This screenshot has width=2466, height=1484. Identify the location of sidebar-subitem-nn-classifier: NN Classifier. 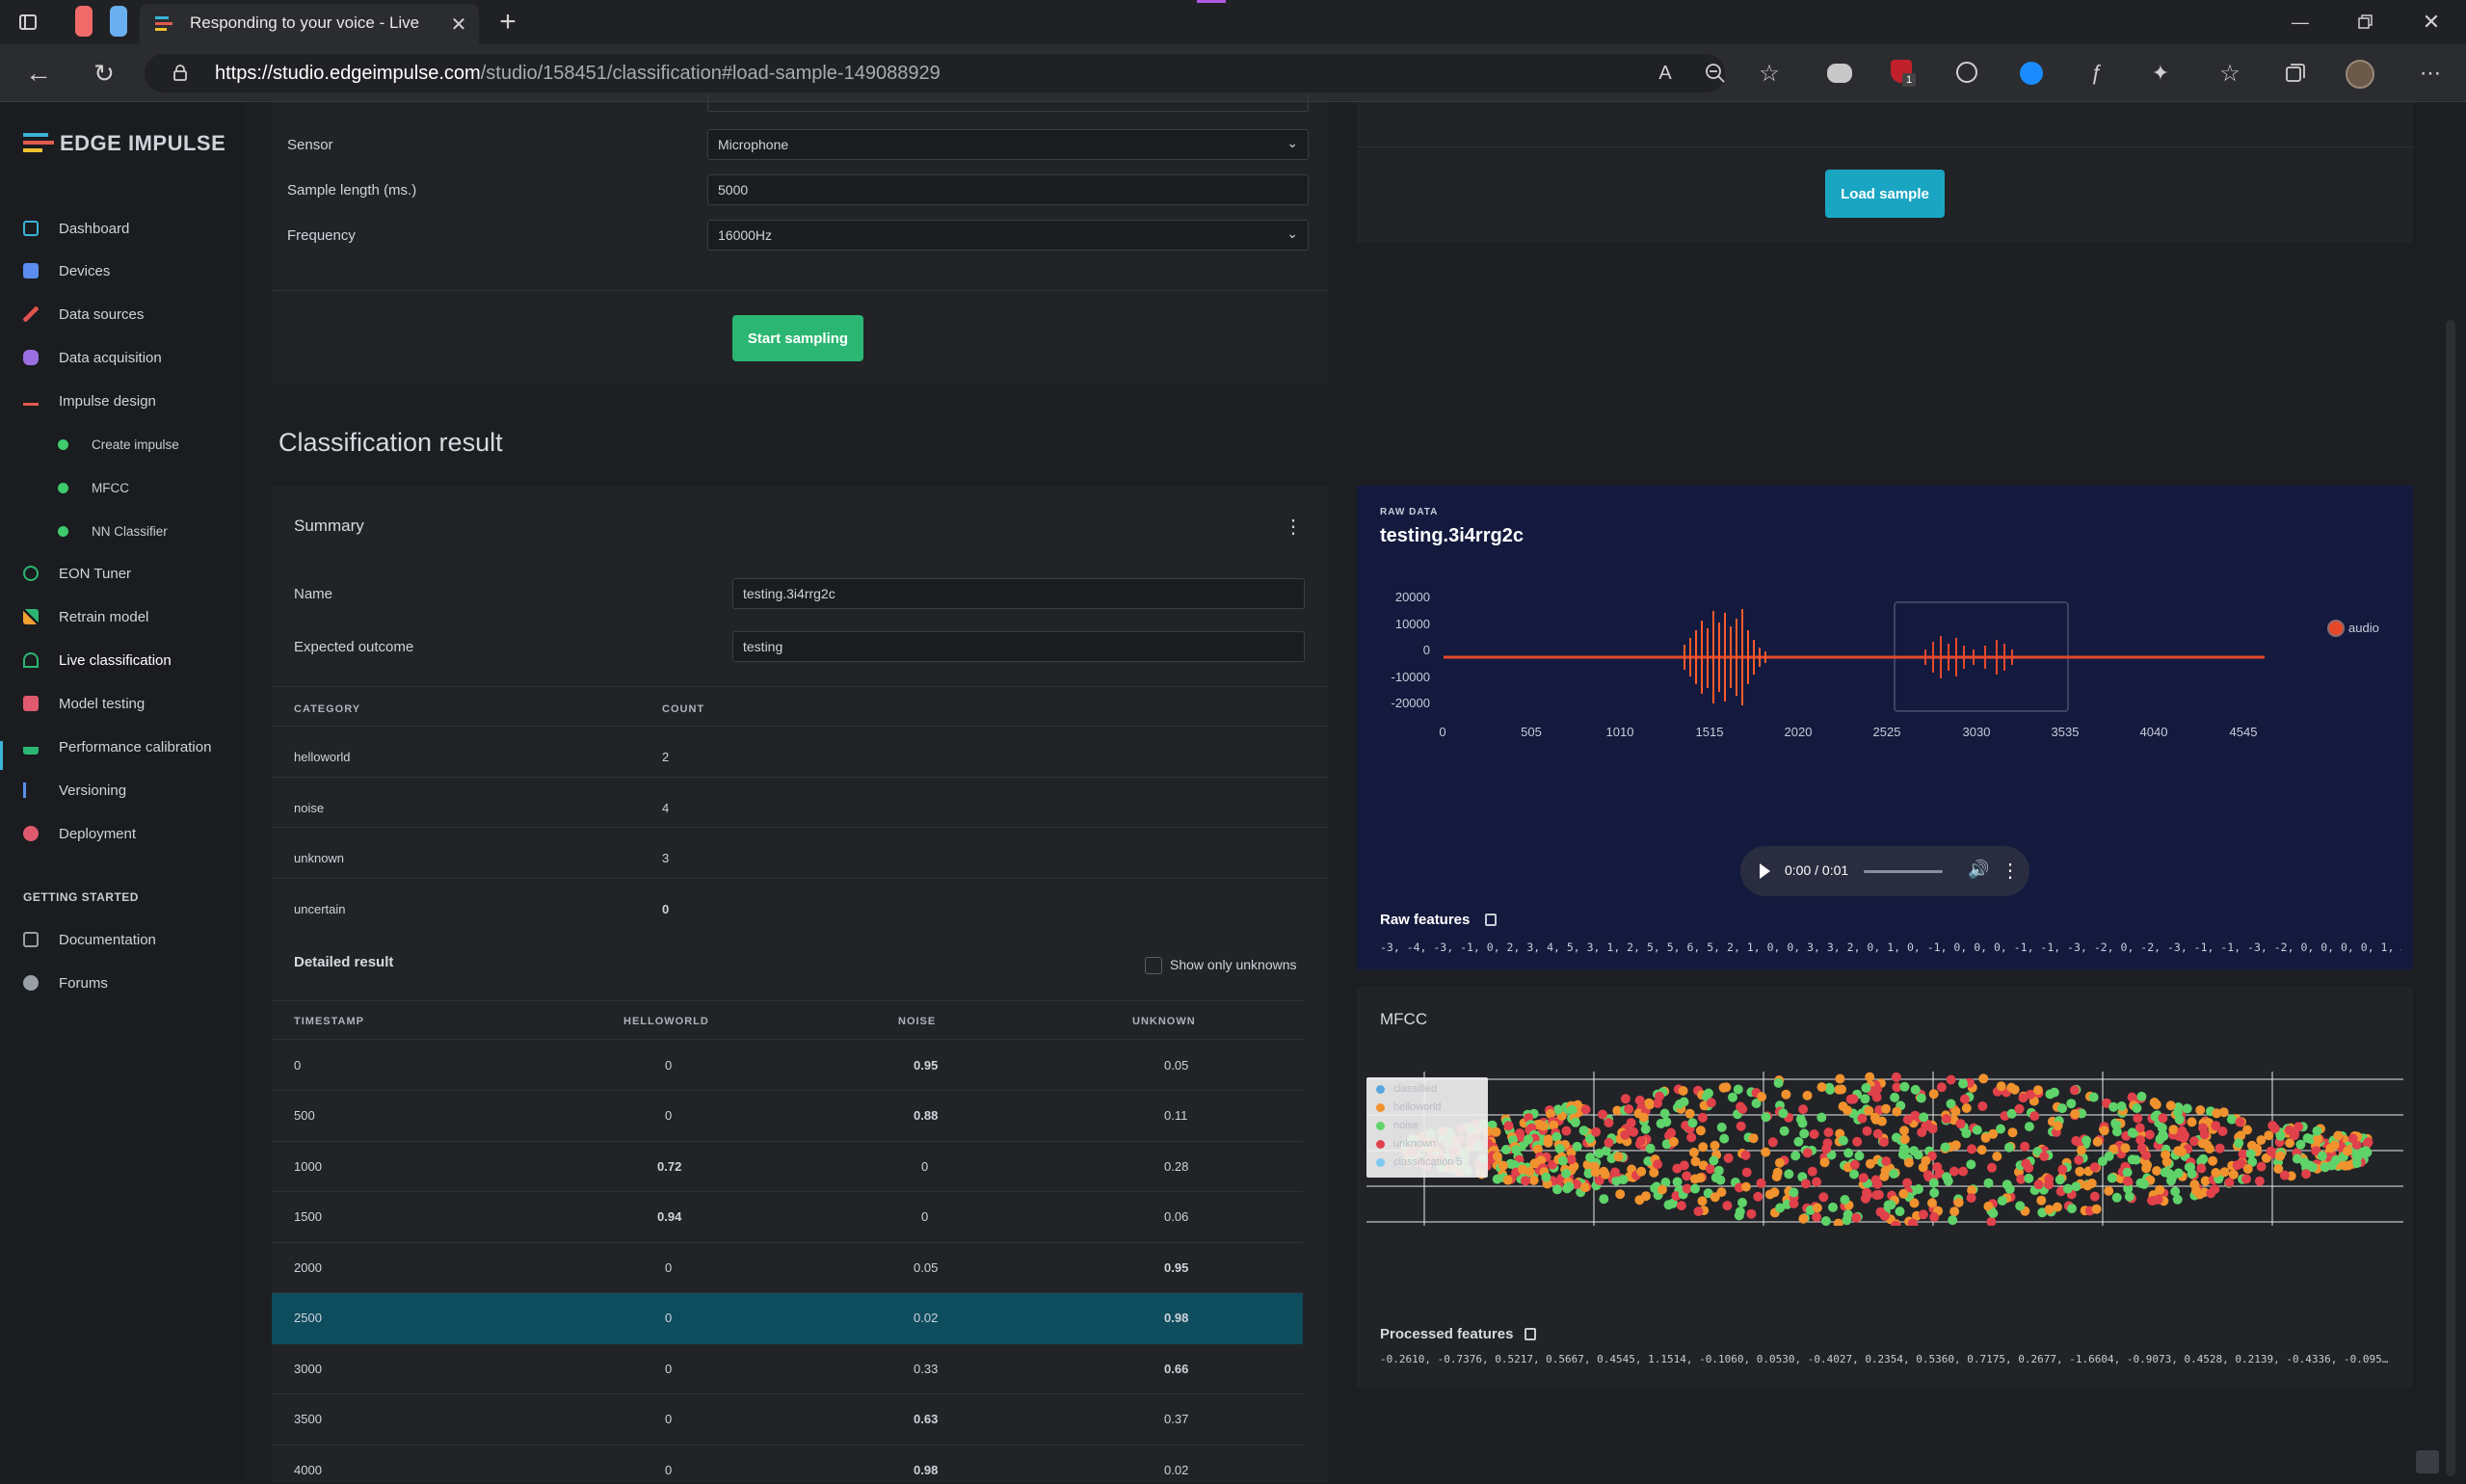
(113, 530).